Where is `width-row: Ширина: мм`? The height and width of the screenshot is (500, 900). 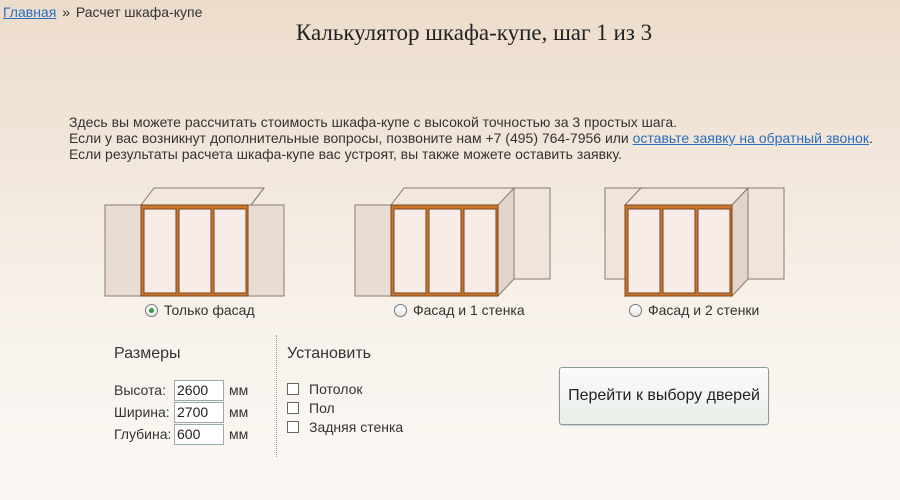 width-row: Ширина: мм is located at coordinates (181, 412).